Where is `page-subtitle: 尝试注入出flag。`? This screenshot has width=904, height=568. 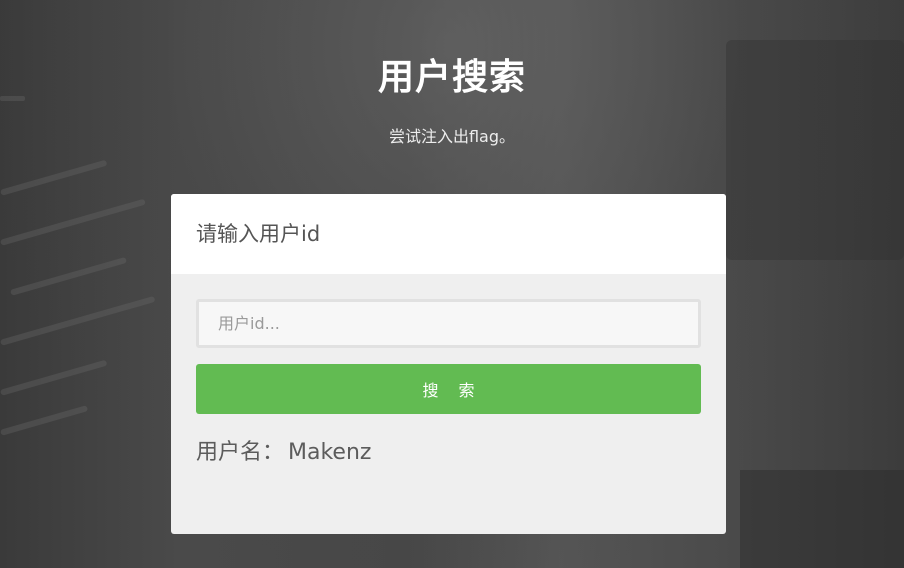
page-subtitle: 尝试注入出flag。 is located at coordinates (452, 136).